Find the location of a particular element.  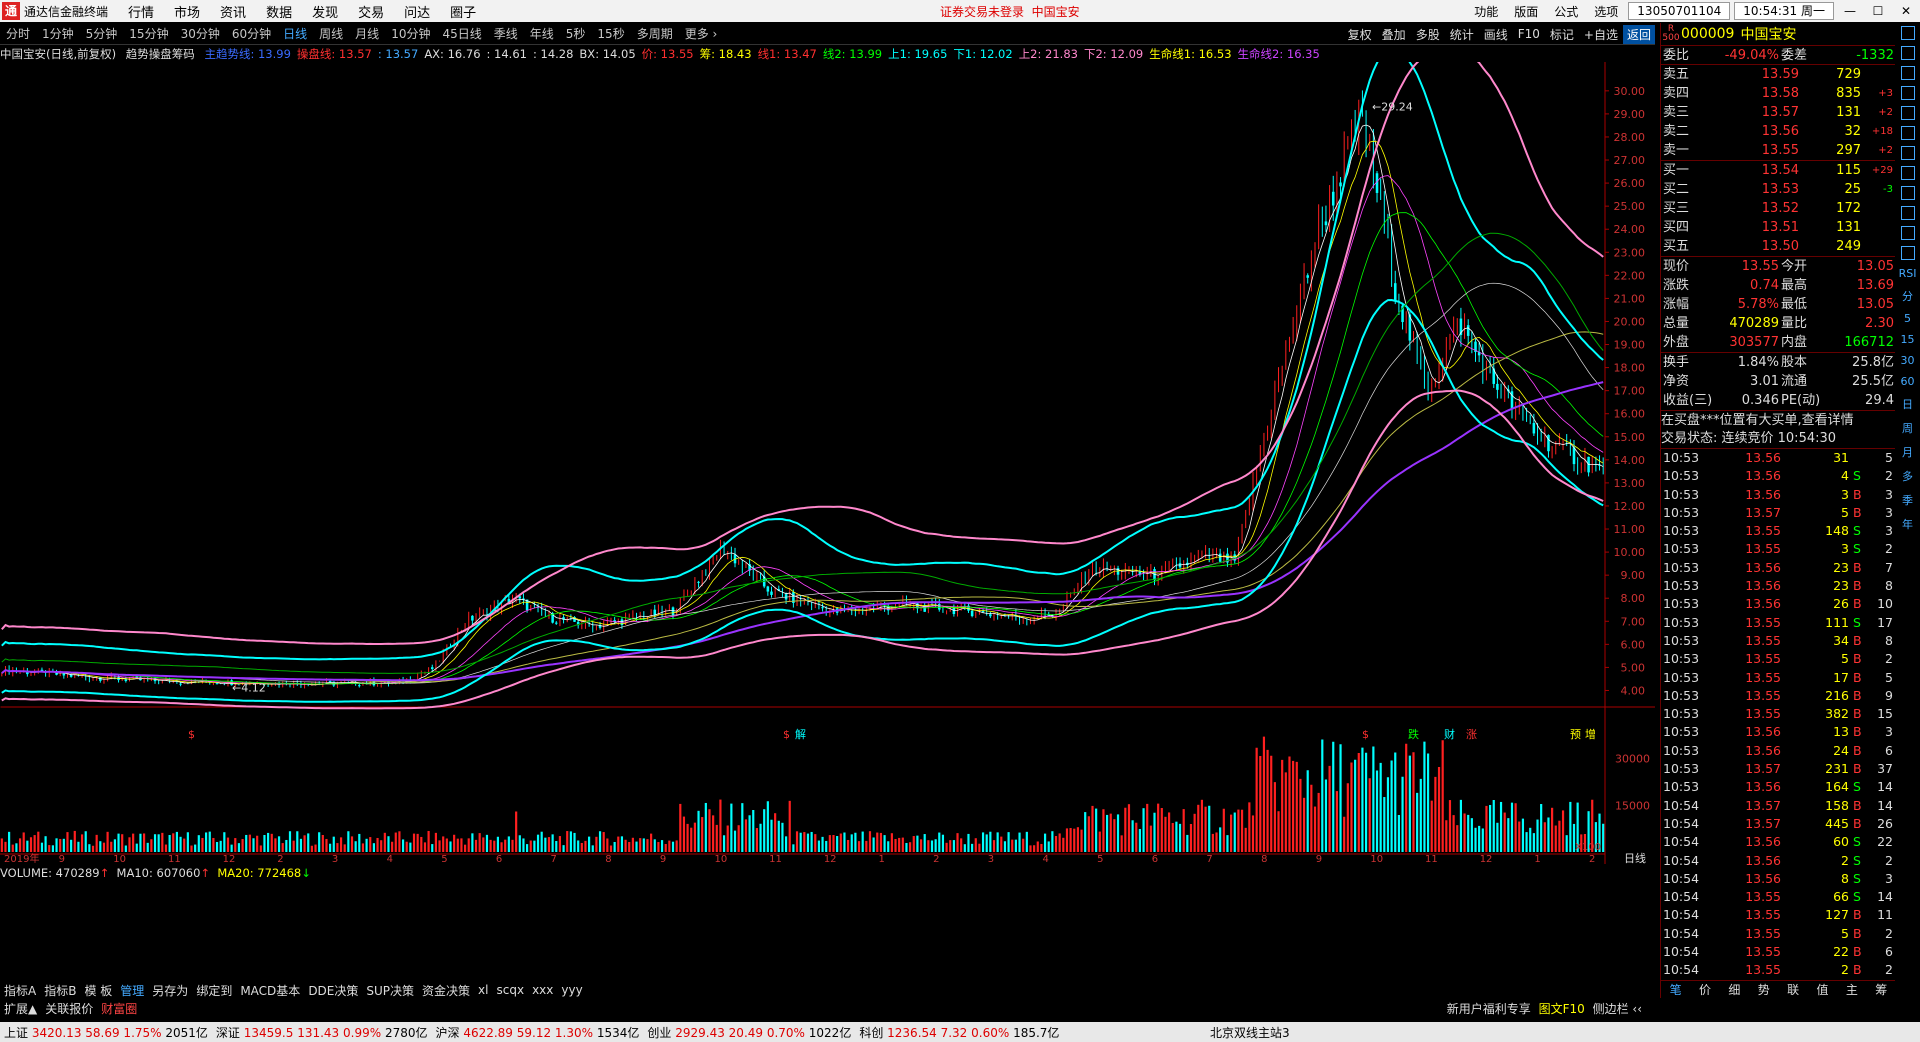

period-tab: 45日线 is located at coordinates (461, 33).